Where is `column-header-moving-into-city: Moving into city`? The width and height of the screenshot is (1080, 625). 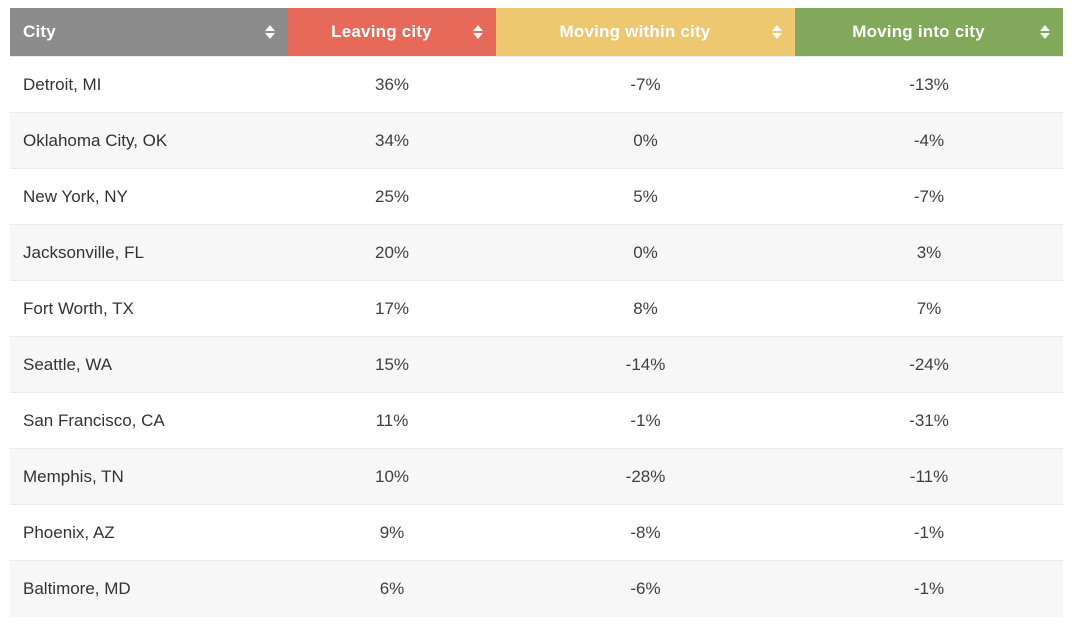
column-header-moving-into-city: Moving into city is located at coordinates (929, 32).